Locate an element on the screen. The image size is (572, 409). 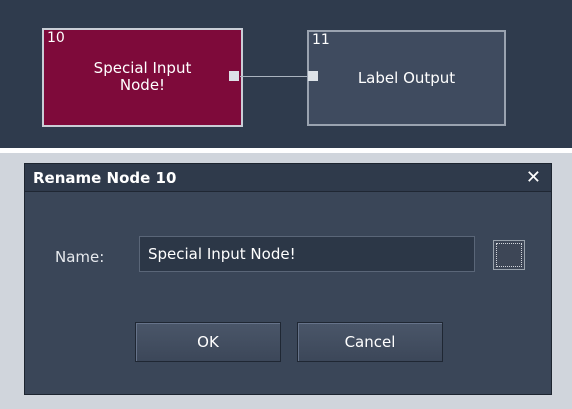
node-label-output: 11 Label Output is located at coordinates (406, 78).